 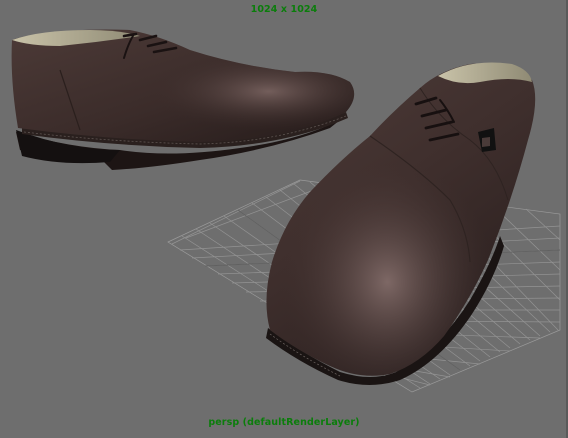 I want to click on camera-name-label: persp (defaultRenderLayer), so click(x=284, y=422).